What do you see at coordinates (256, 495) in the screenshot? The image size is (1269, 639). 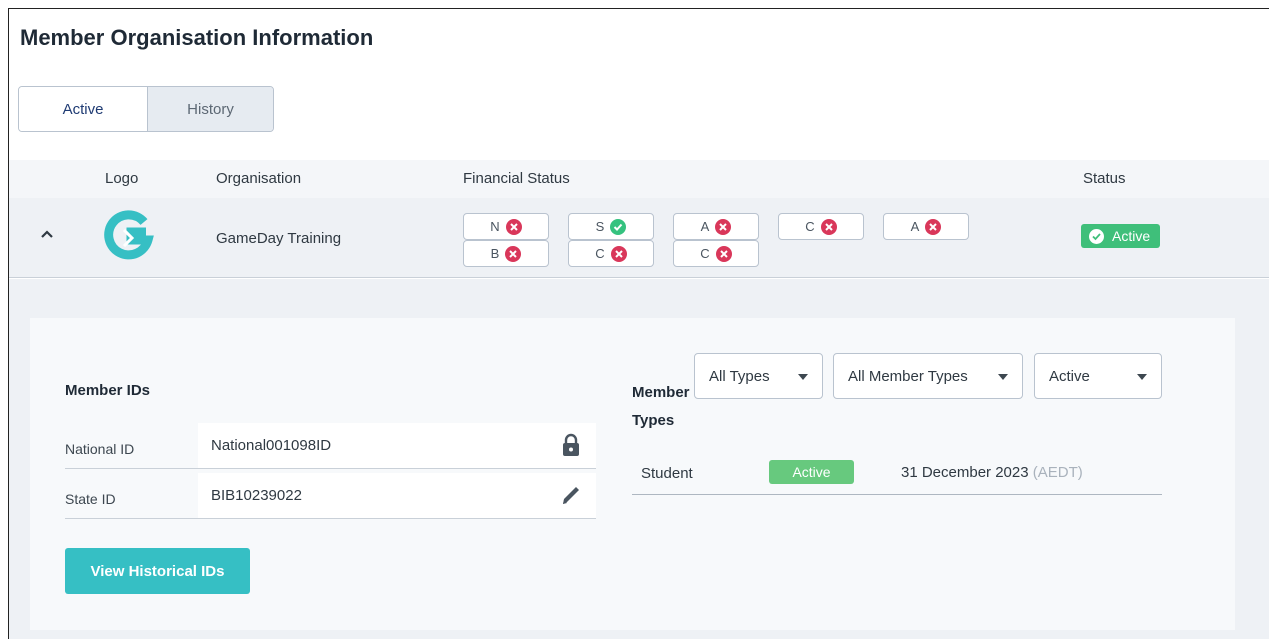 I see `state-id-value: BIB10239022` at bounding box center [256, 495].